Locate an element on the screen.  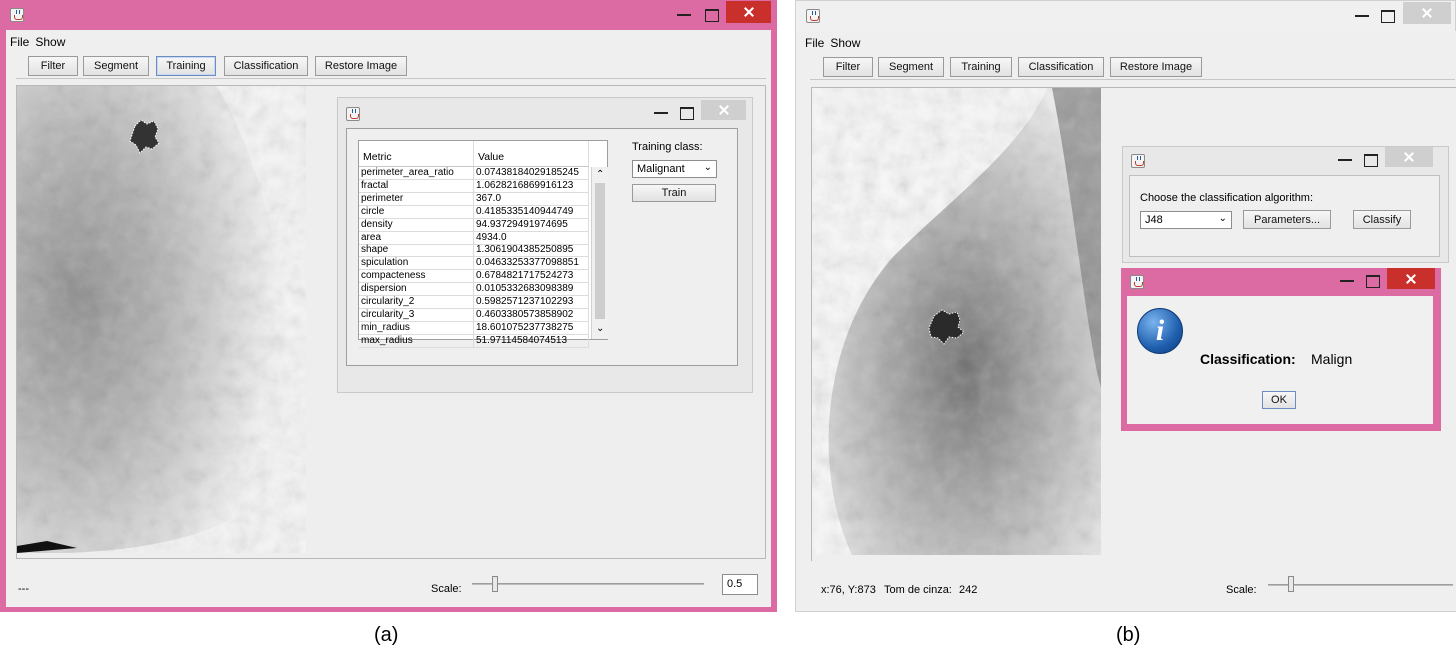
table-row: perimeter_area_ratio 0.07438184029185245 is located at coordinates (474, 173).